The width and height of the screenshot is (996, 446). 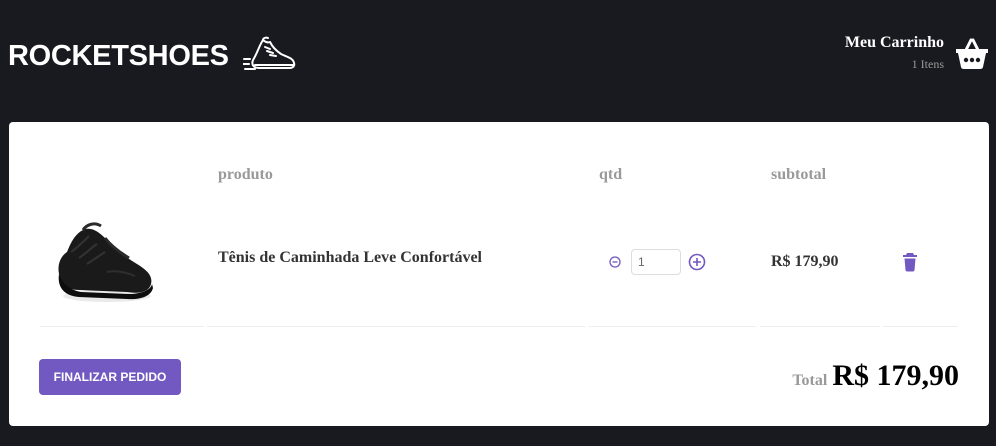 I want to click on total: Total R$ 179,90, so click(x=875, y=376).